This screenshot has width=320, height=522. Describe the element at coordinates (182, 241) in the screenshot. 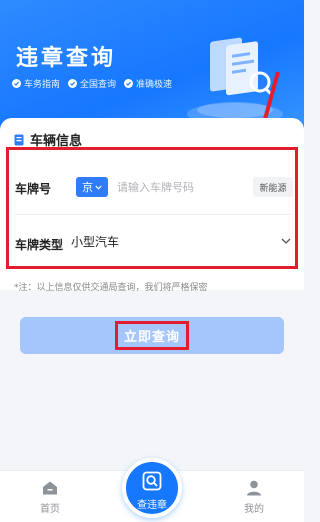

I see `plate-type-select: 小型汽车` at that location.